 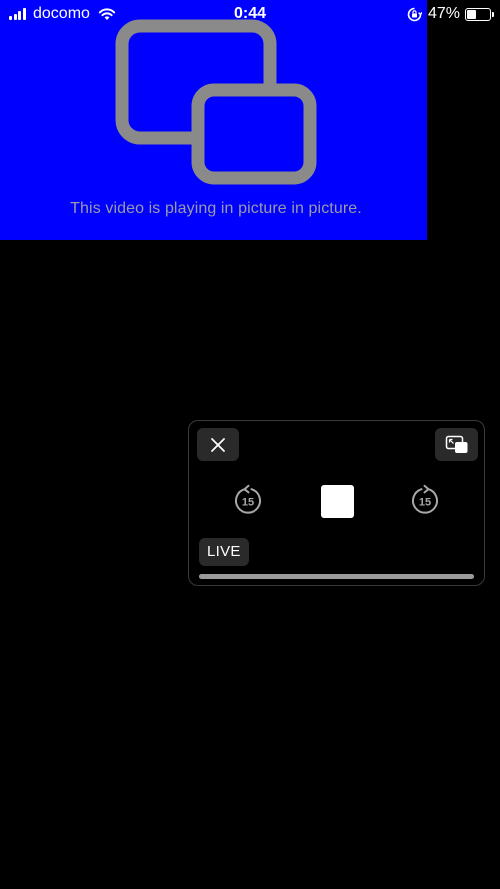 What do you see at coordinates (443, 13) in the screenshot?
I see `battery-percent: 47%` at bounding box center [443, 13].